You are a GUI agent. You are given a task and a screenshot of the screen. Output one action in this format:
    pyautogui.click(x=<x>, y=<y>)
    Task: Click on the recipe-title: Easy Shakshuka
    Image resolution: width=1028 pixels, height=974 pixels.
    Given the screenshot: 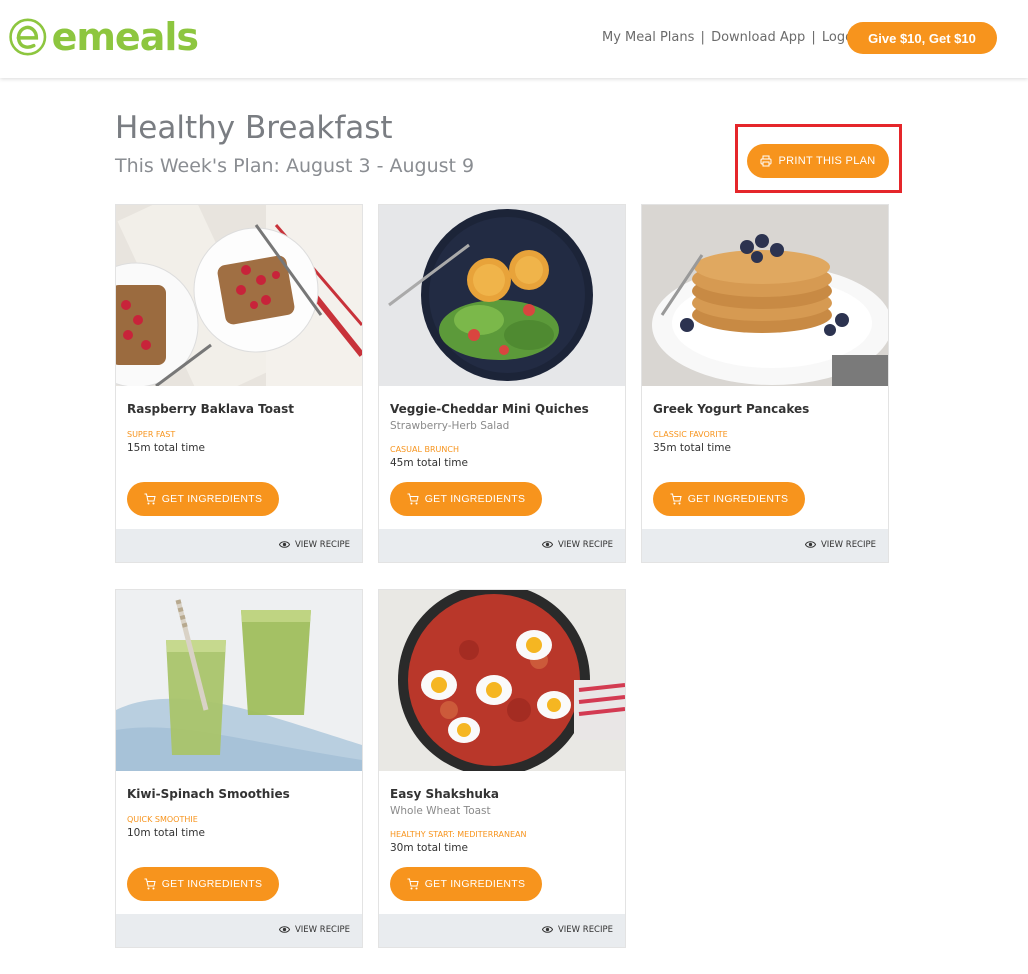 What is the action you would take?
    pyautogui.click(x=444, y=794)
    